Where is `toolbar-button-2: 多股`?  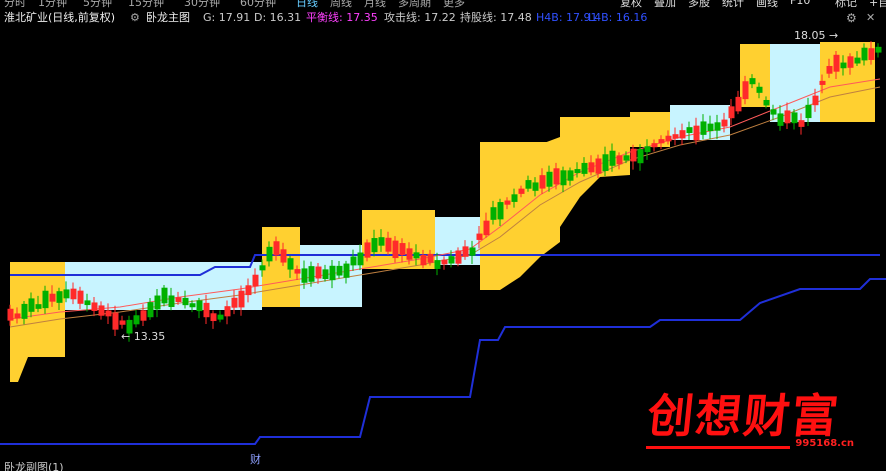
toolbar-button-2: 多股 is located at coordinates (699, 4).